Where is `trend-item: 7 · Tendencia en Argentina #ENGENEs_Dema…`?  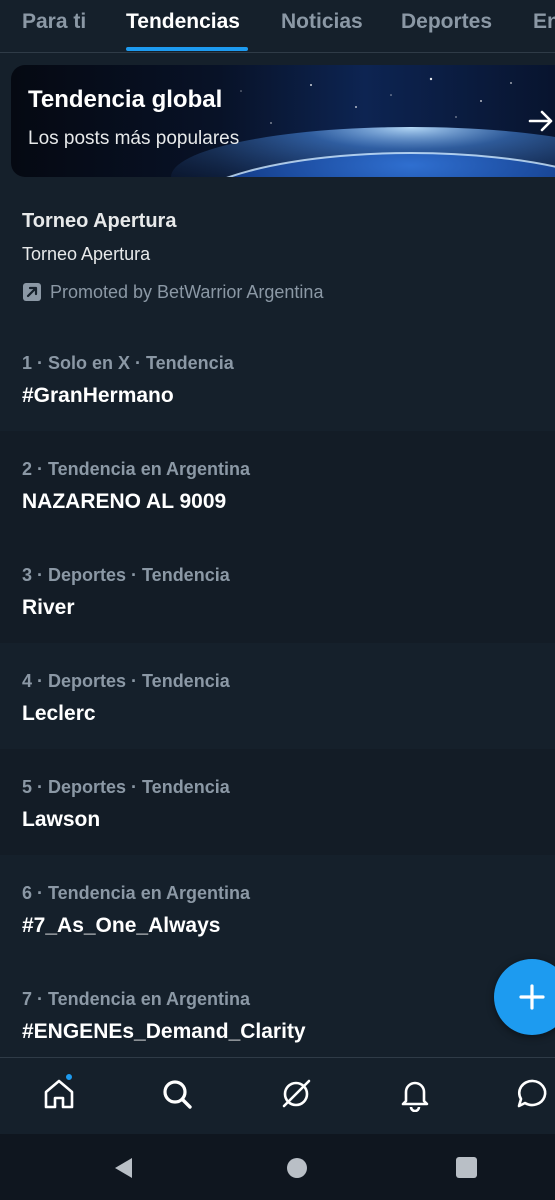
trend-item: 7 · Tendencia en Argentina #ENGENEs_Dema… is located at coordinates (277, 1014).